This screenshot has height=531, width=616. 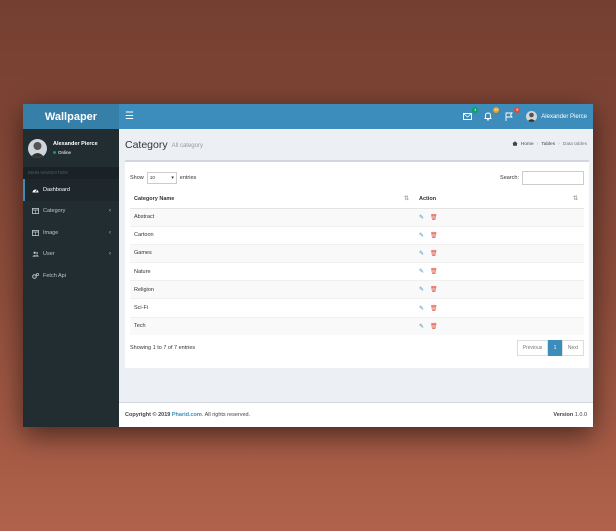 I want to click on sidebar-item-fetch-api: Fetch Api, so click(x=71, y=276).